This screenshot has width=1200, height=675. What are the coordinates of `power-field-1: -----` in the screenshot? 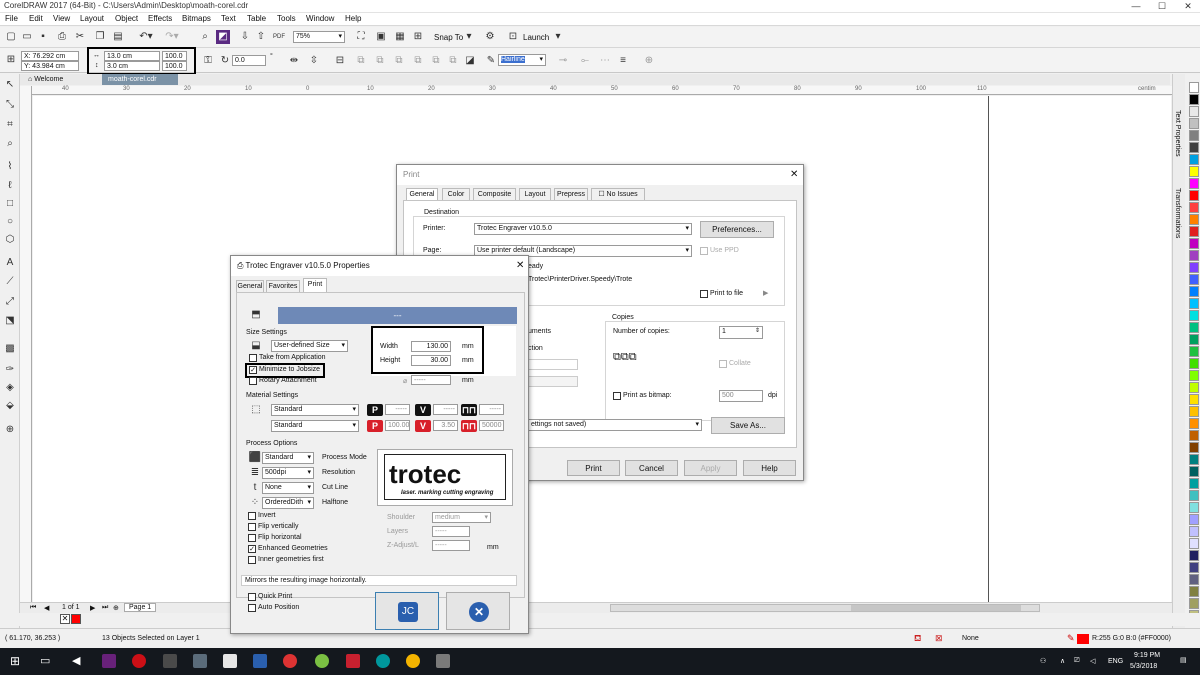 It's located at (397, 409).